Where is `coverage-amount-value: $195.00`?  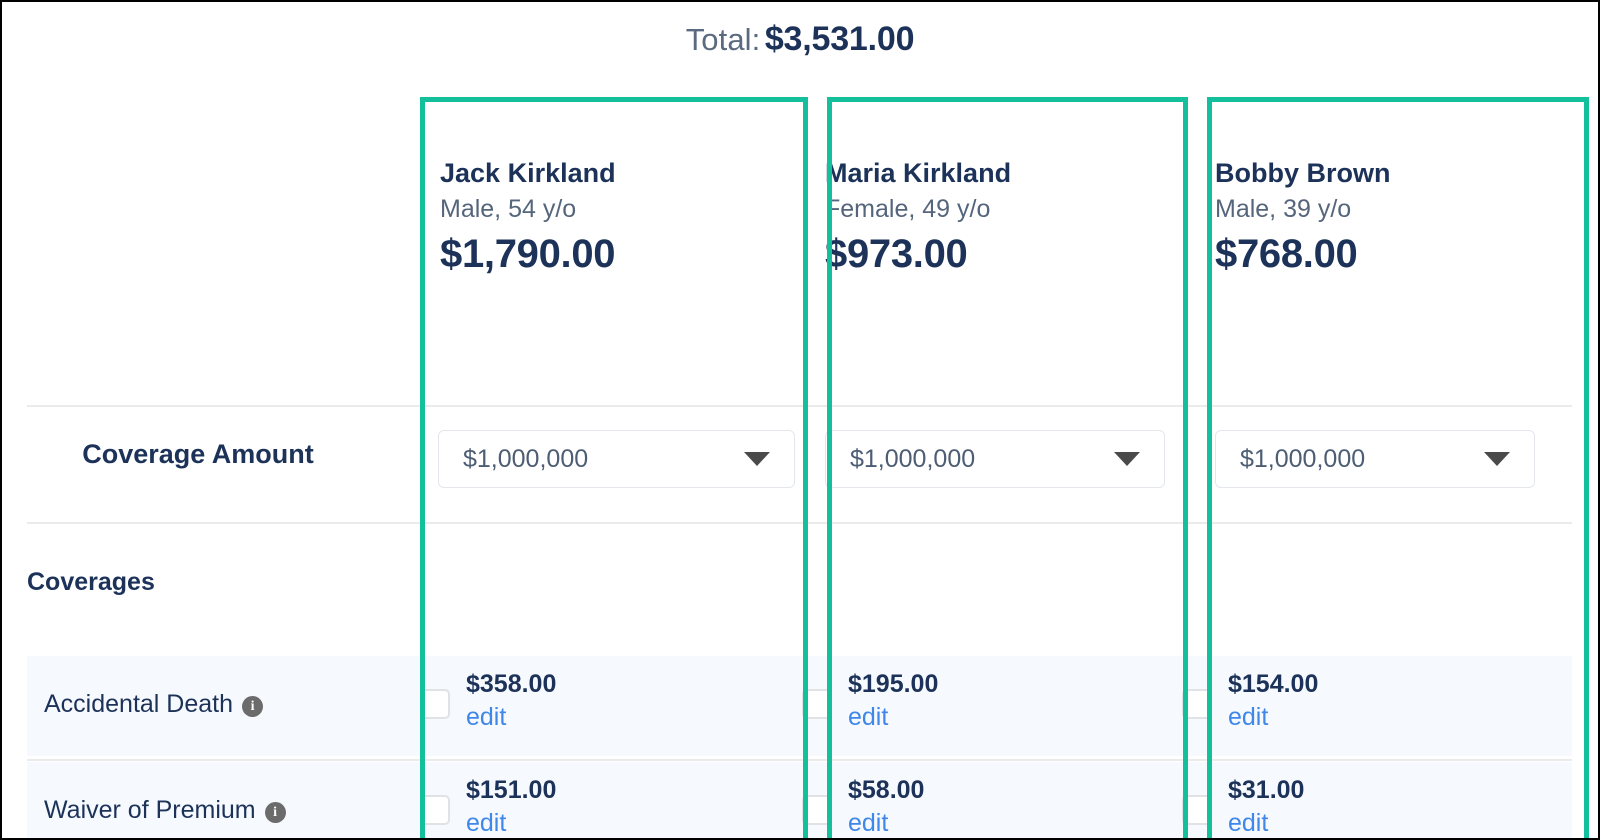
coverage-amount-value: $195.00 is located at coordinates (893, 684).